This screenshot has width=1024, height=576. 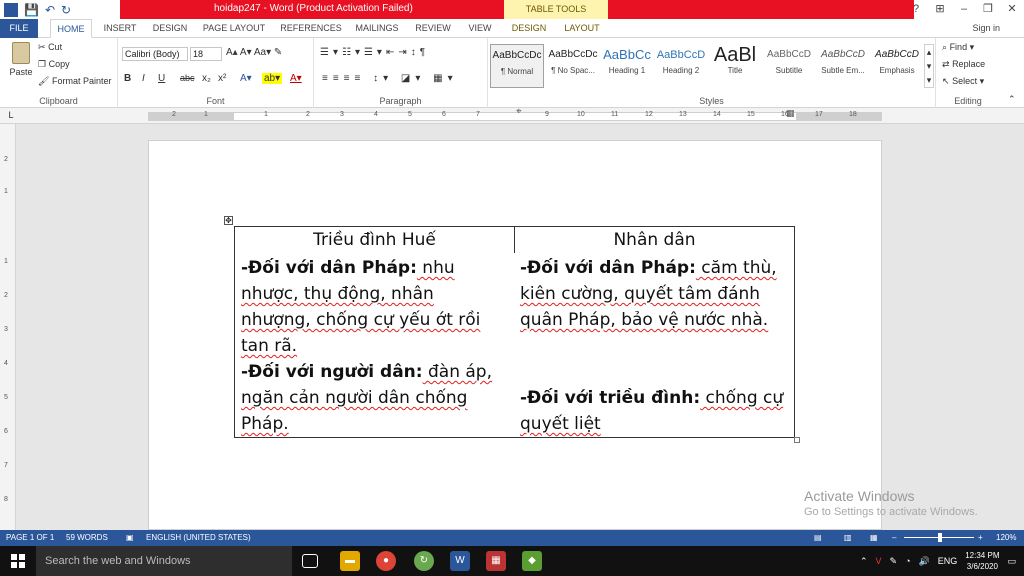 I want to click on word-count: 59 WORDS, so click(x=87, y=537).